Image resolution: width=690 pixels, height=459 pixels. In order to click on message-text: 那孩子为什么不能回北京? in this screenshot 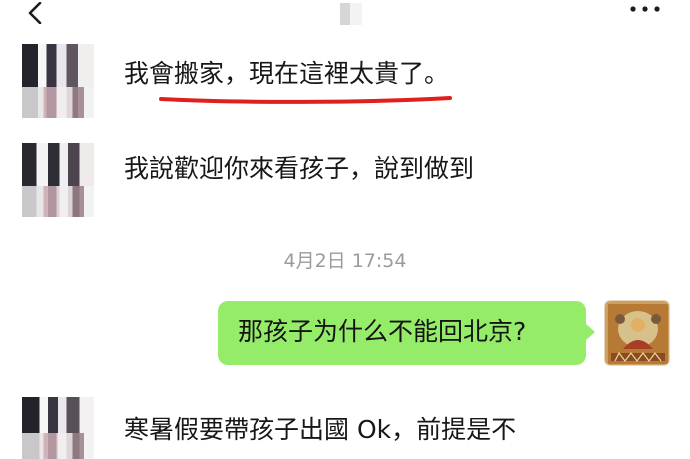, I will do `click(382, 331)`.